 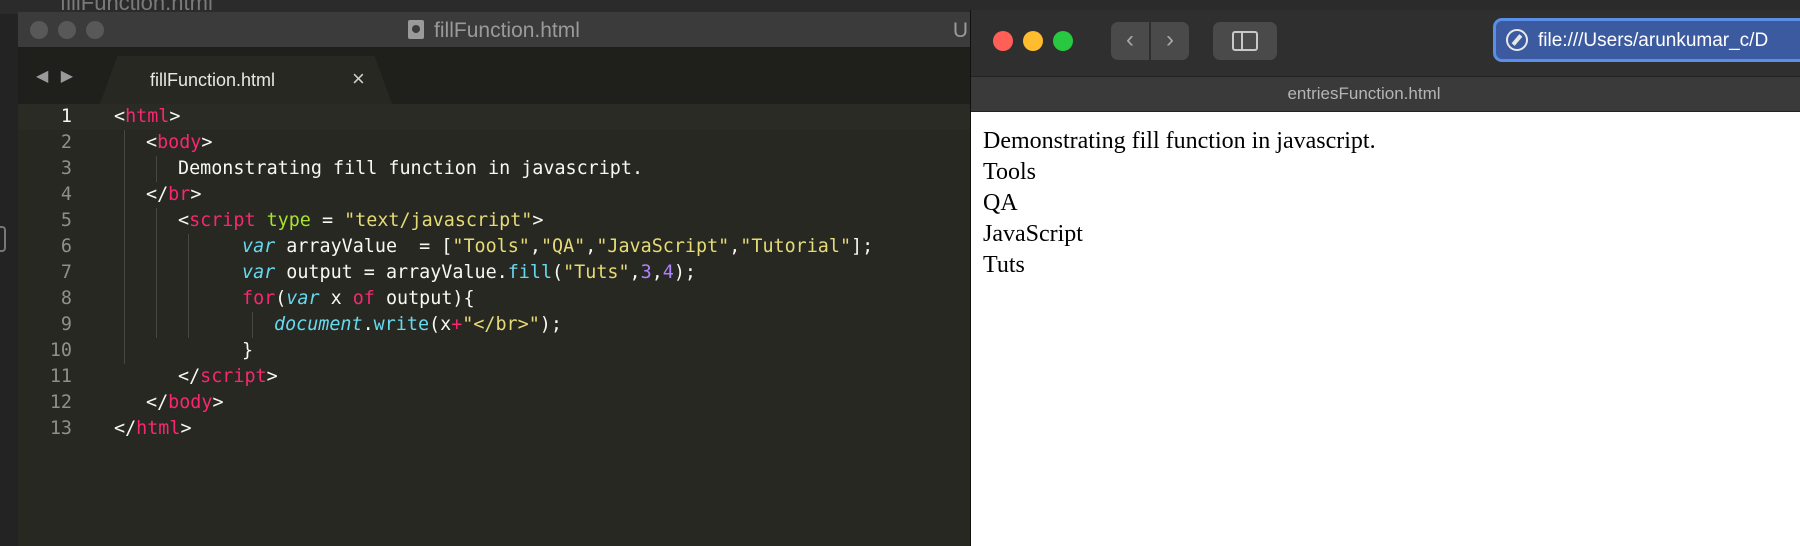 I want to click on background-window-notch, so click(x=3, y=239).